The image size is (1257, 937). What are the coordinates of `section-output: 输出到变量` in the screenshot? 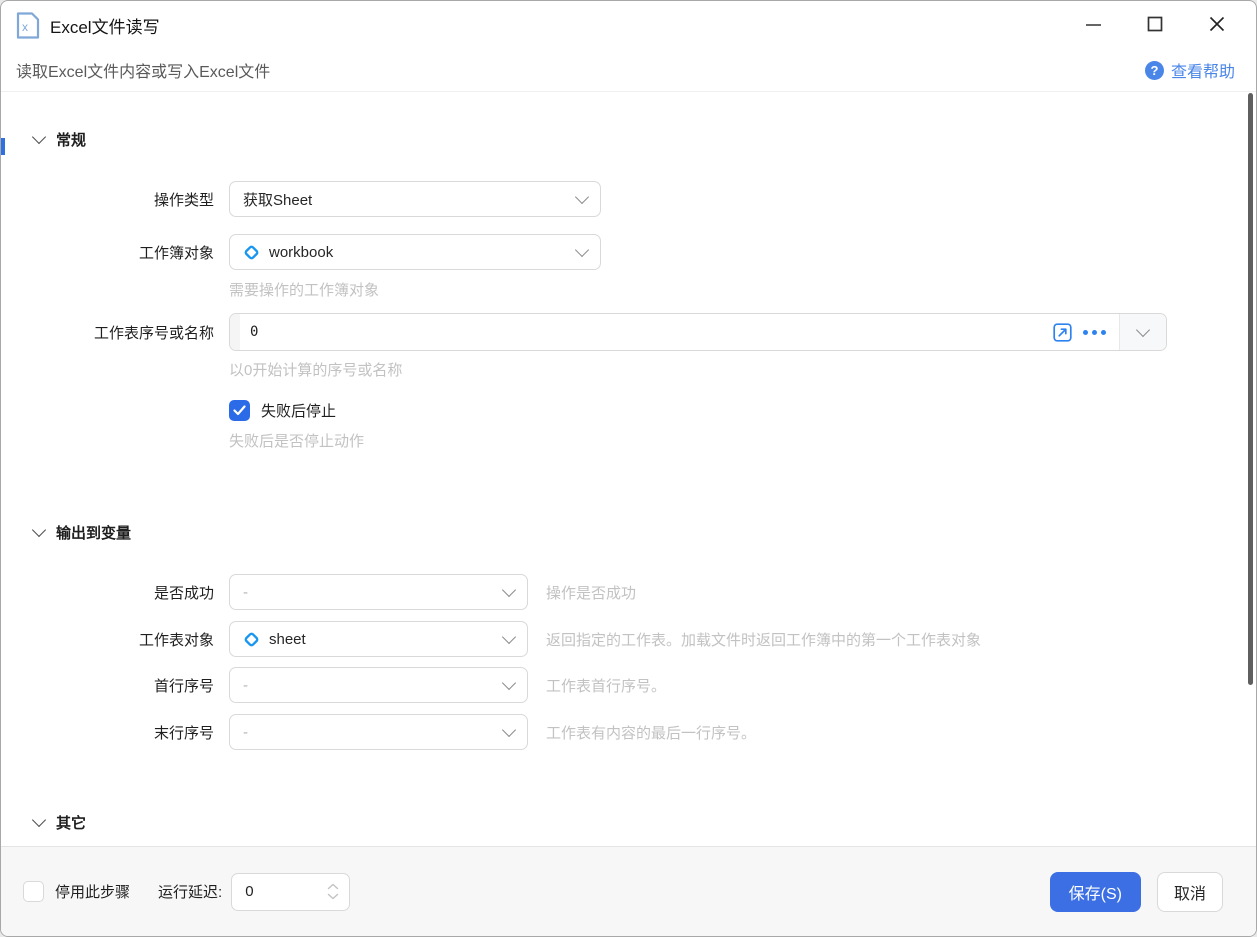 It's located at (81, 532).